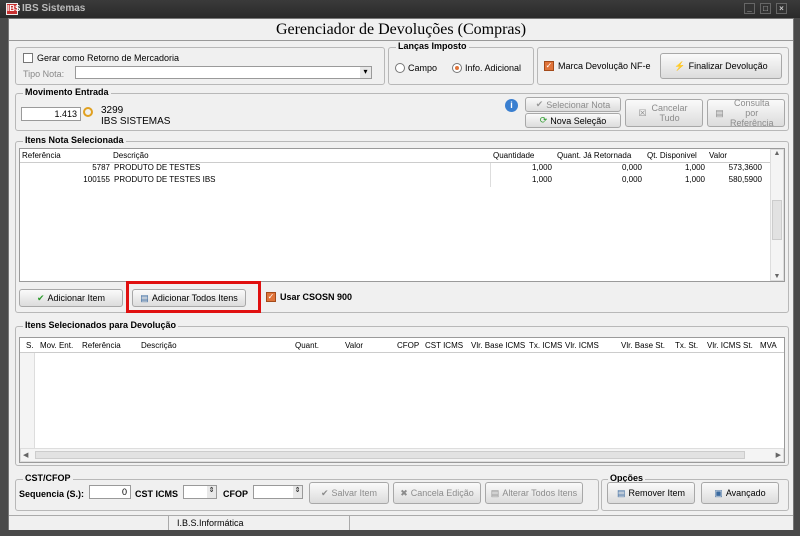 The width and height of the screenshot is (800, 536). Describe the element at coordinates (444, 345) in the screenshot. I see `col-cst-icms: CST ICMS` at that location.